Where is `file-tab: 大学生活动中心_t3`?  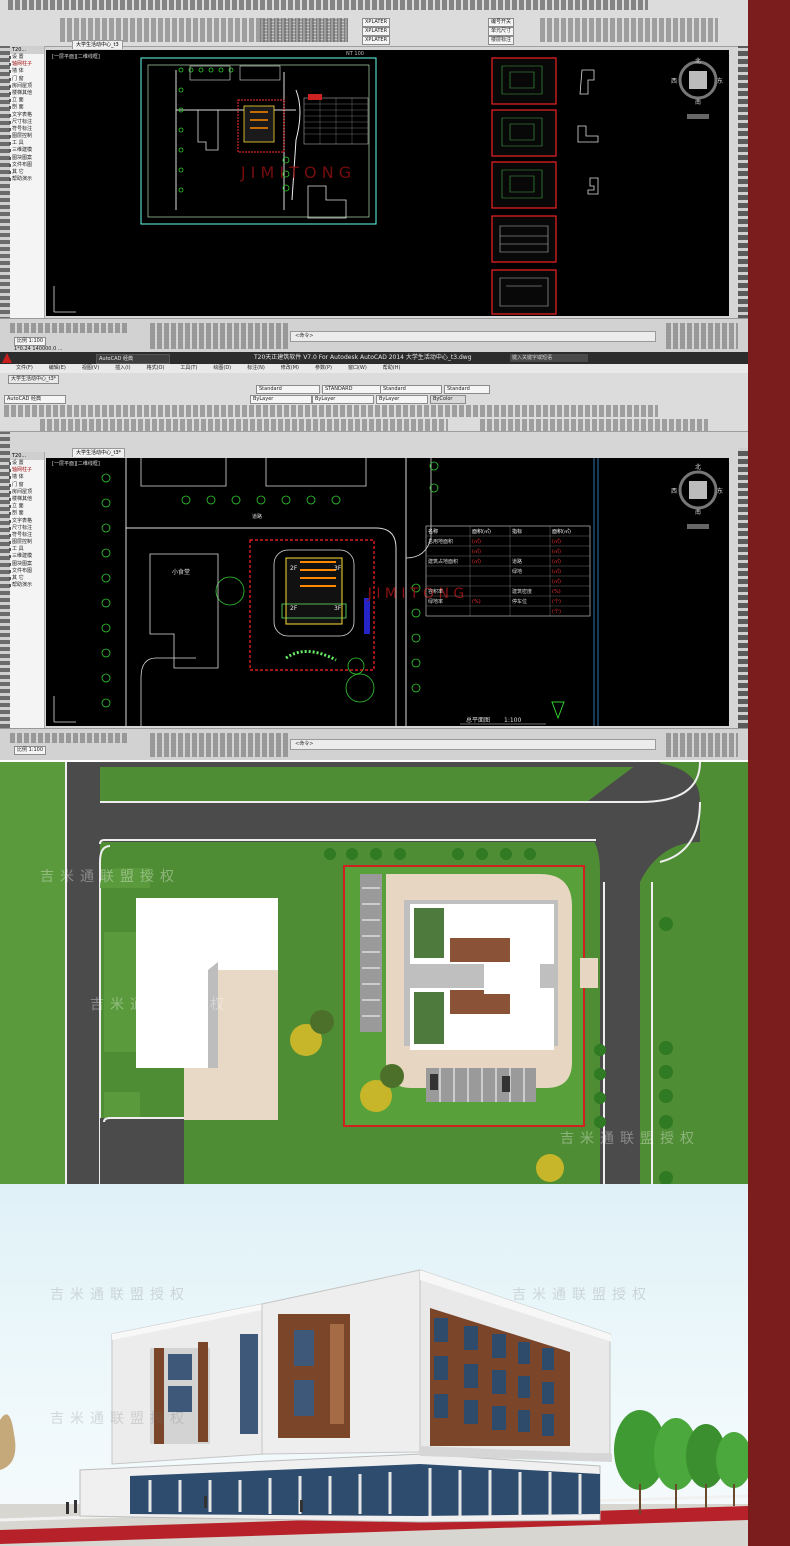 file-tab: 大学生活动中心_t3 is located at coordinates (97, 44).